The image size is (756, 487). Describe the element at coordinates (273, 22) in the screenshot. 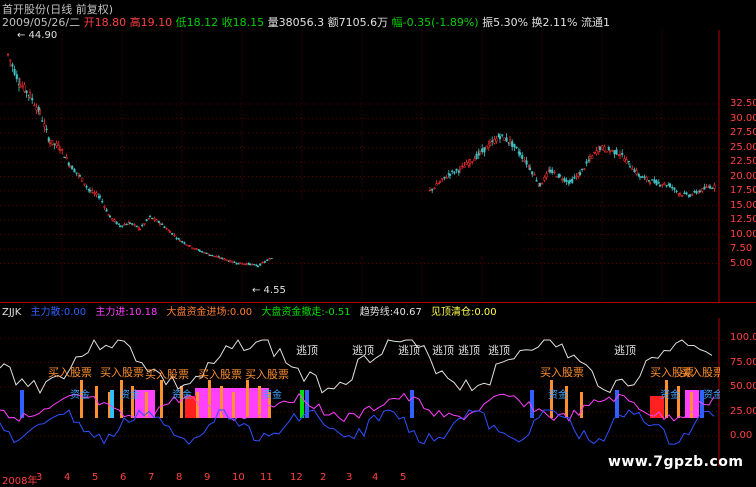

I see `volume-label: 量` at that location.